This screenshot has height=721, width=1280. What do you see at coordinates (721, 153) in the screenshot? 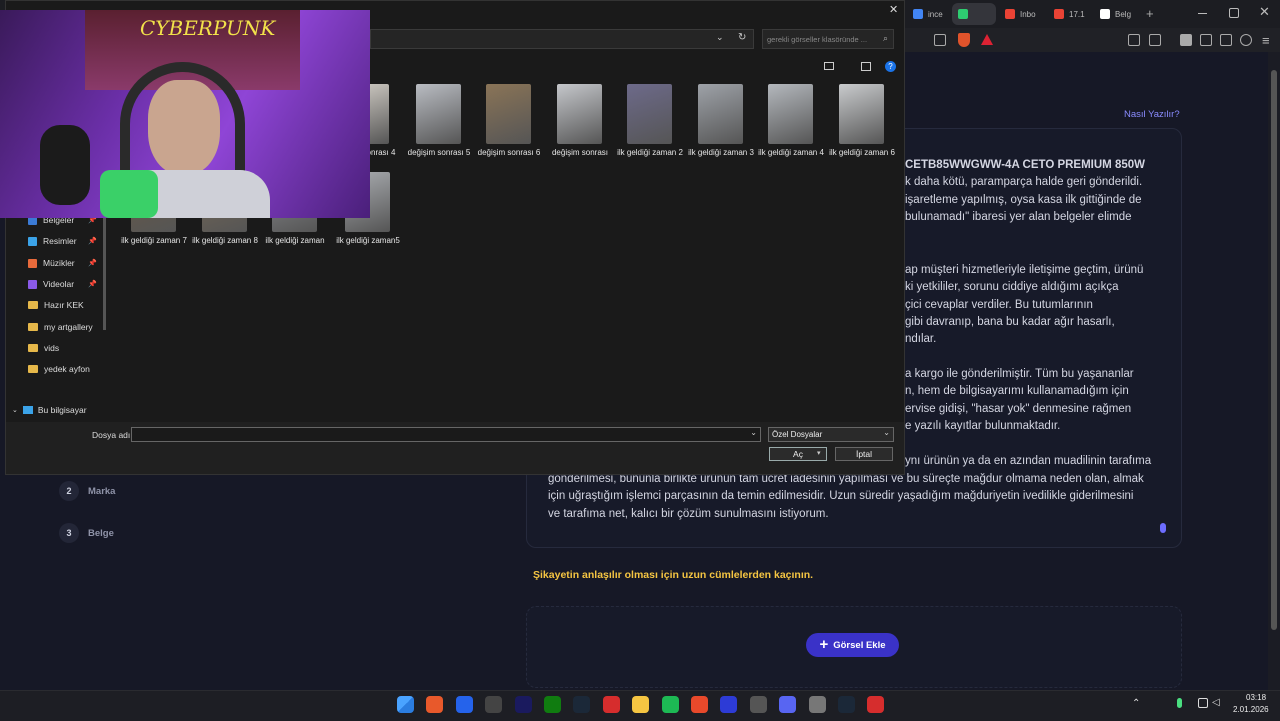
I see `file-name-label: ilk geldiği zaman 3` at bounding box center [721, 153].